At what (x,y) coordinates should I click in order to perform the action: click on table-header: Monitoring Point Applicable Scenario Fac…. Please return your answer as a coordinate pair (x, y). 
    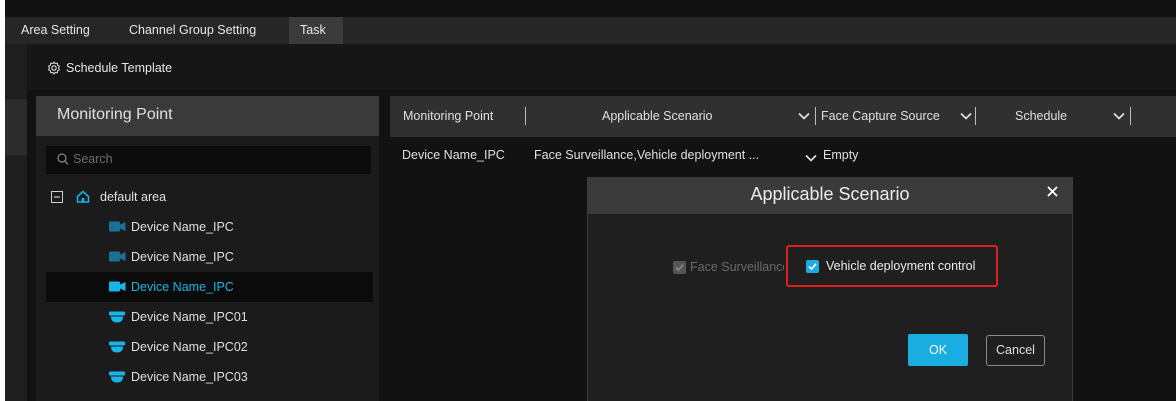
    Looking at the image, I should click on (783, 116).